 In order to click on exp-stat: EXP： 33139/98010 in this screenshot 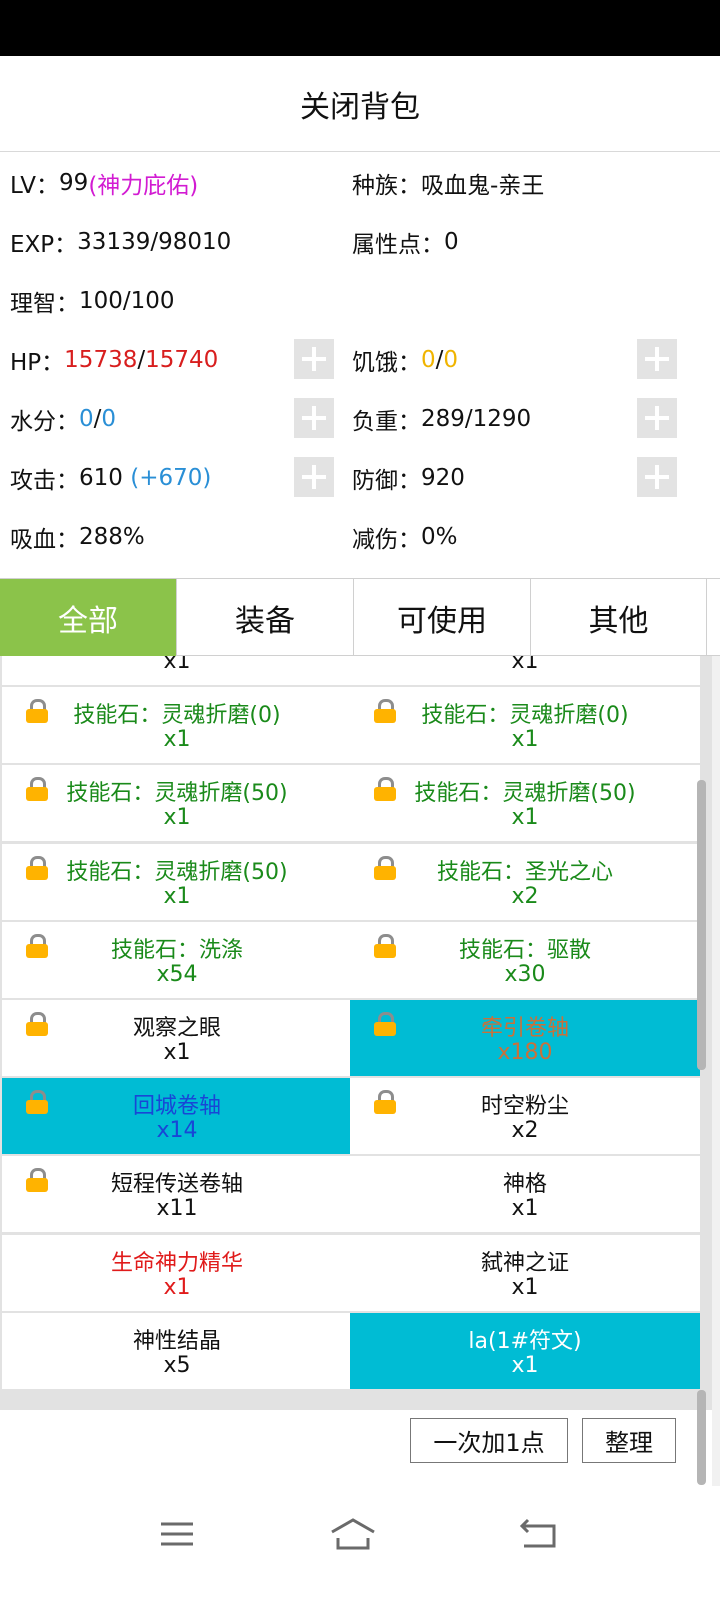, I will do `click(120, 241)`.